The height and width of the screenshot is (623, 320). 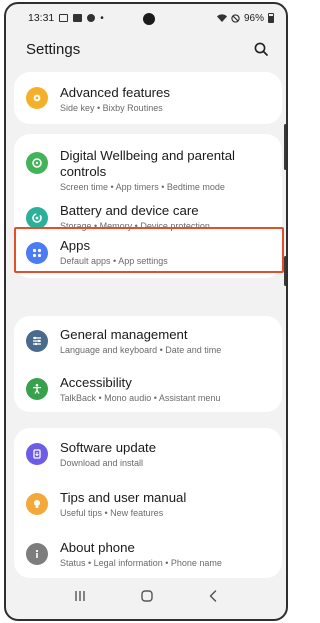 I want to click on recent-apps-button, so click(x=80, y=598).